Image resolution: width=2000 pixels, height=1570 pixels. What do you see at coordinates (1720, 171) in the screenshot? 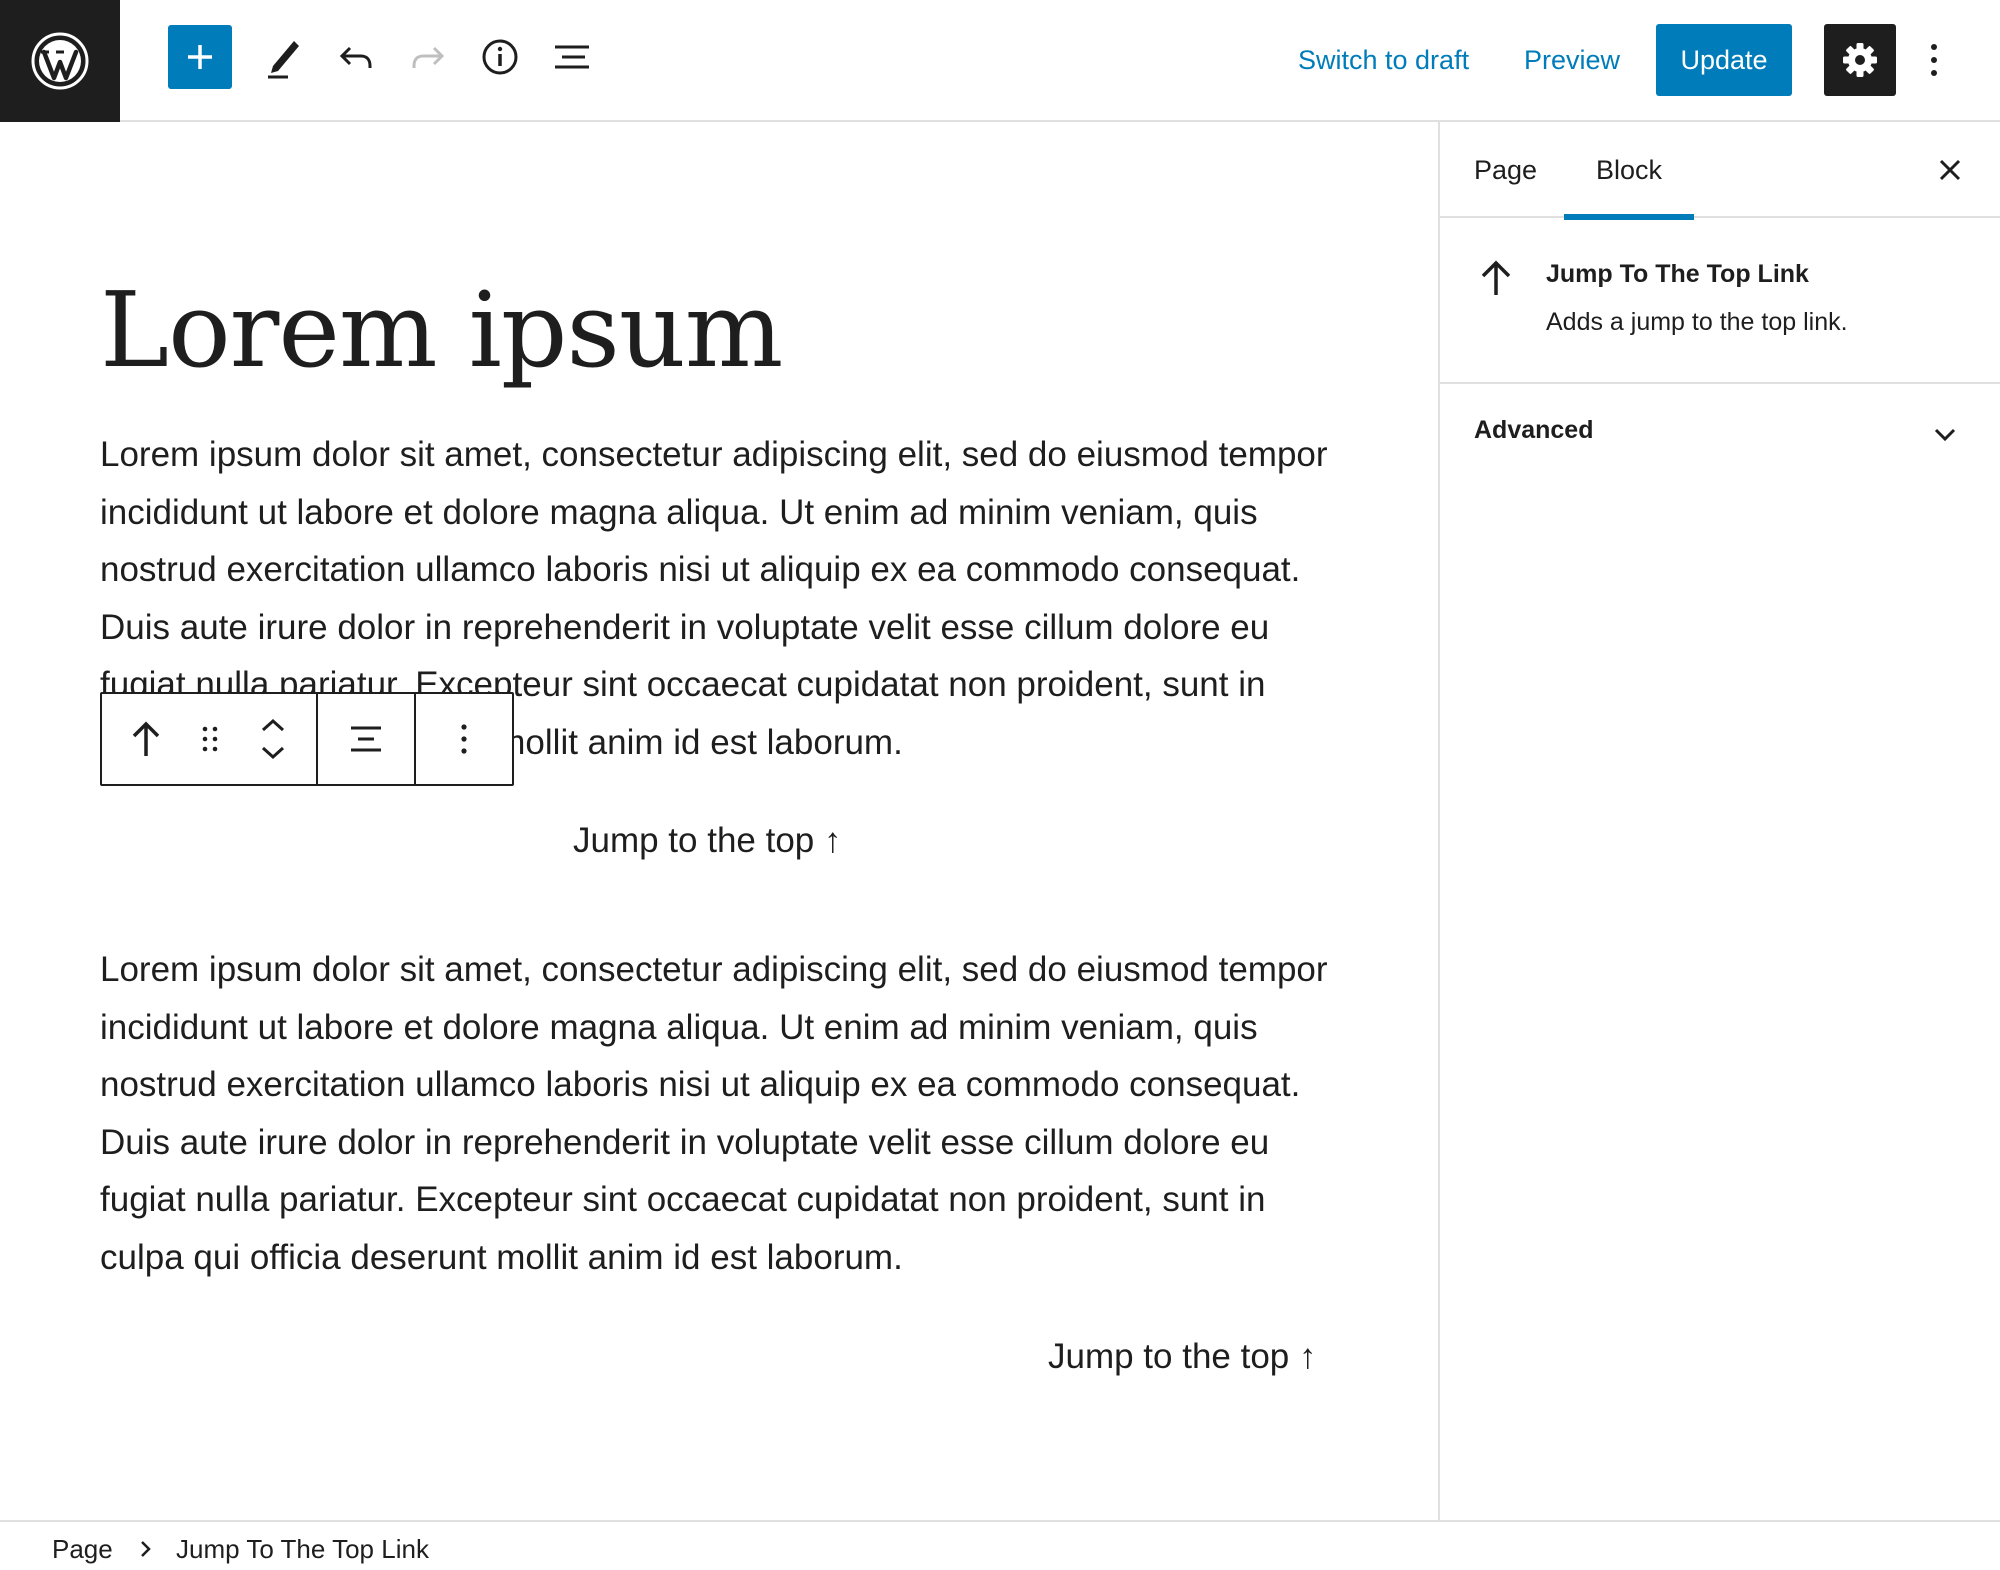
I see `sidebar-tabs: Page Block` at bounding box center [1720, 171].